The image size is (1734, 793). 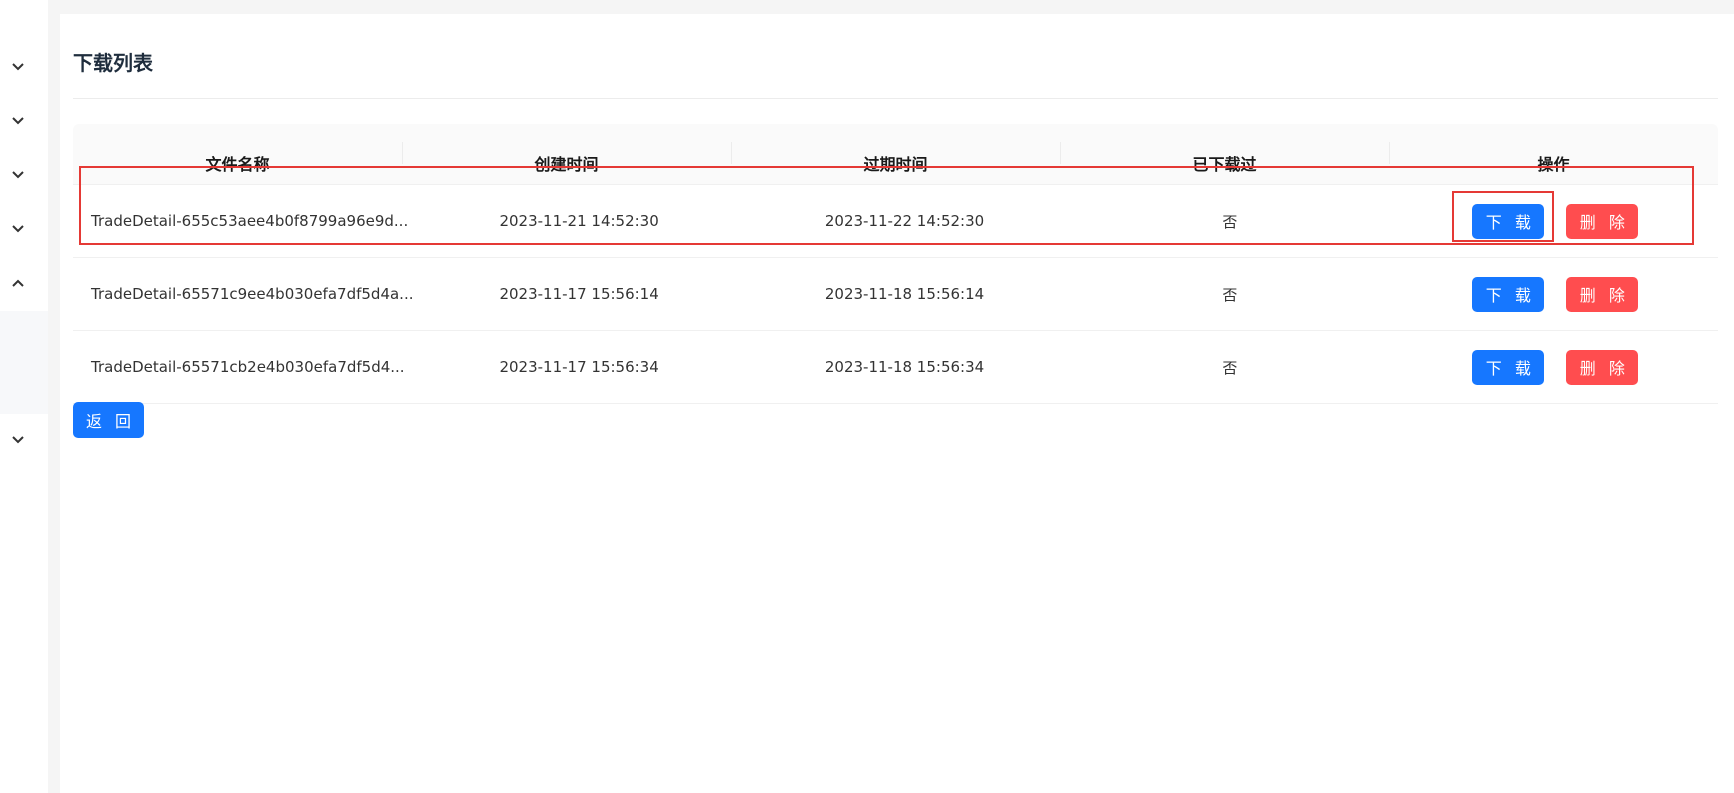 I want to click on created-time-cell: 2023-11-17 15:56:34, so click(x=579, y=367).